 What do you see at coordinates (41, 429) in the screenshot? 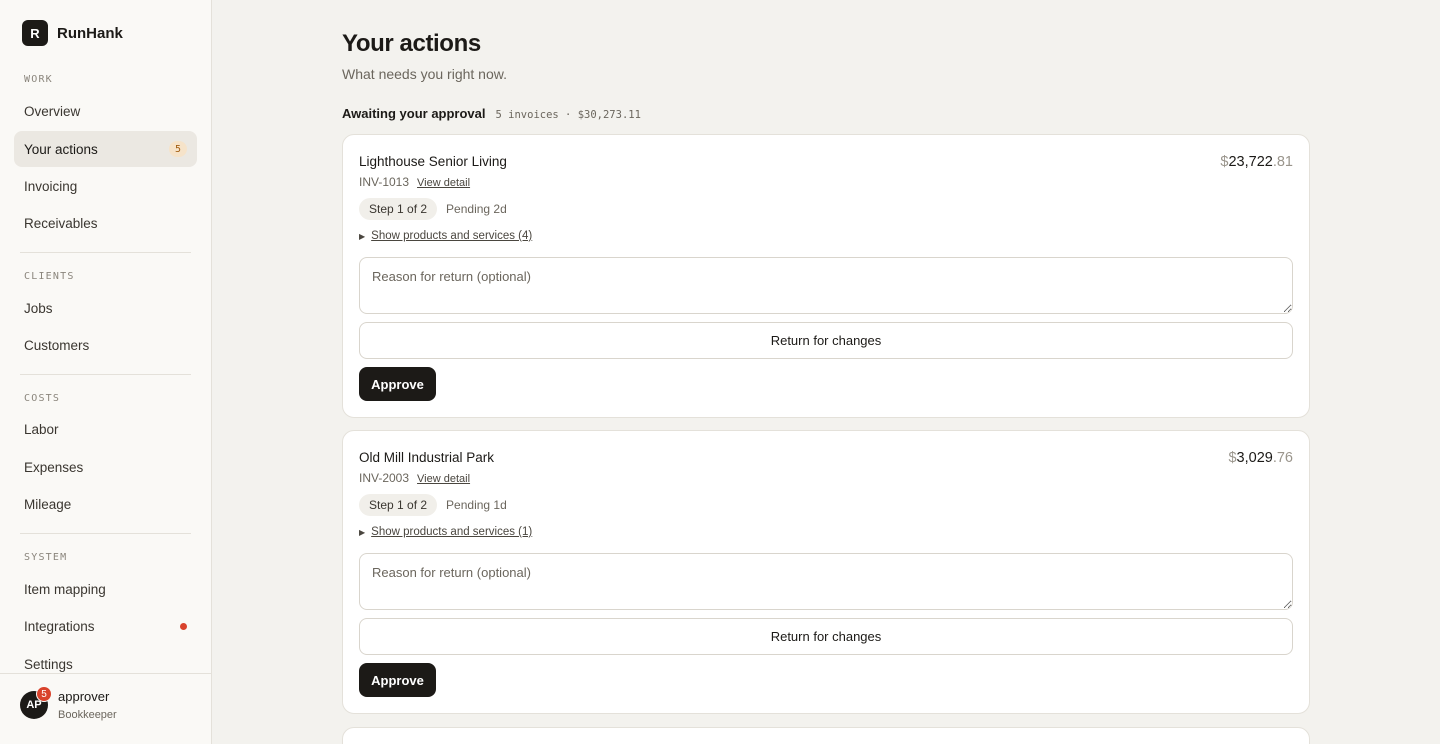
I see `sidebar-item-label: Labor` at bounding box center [41, 429].